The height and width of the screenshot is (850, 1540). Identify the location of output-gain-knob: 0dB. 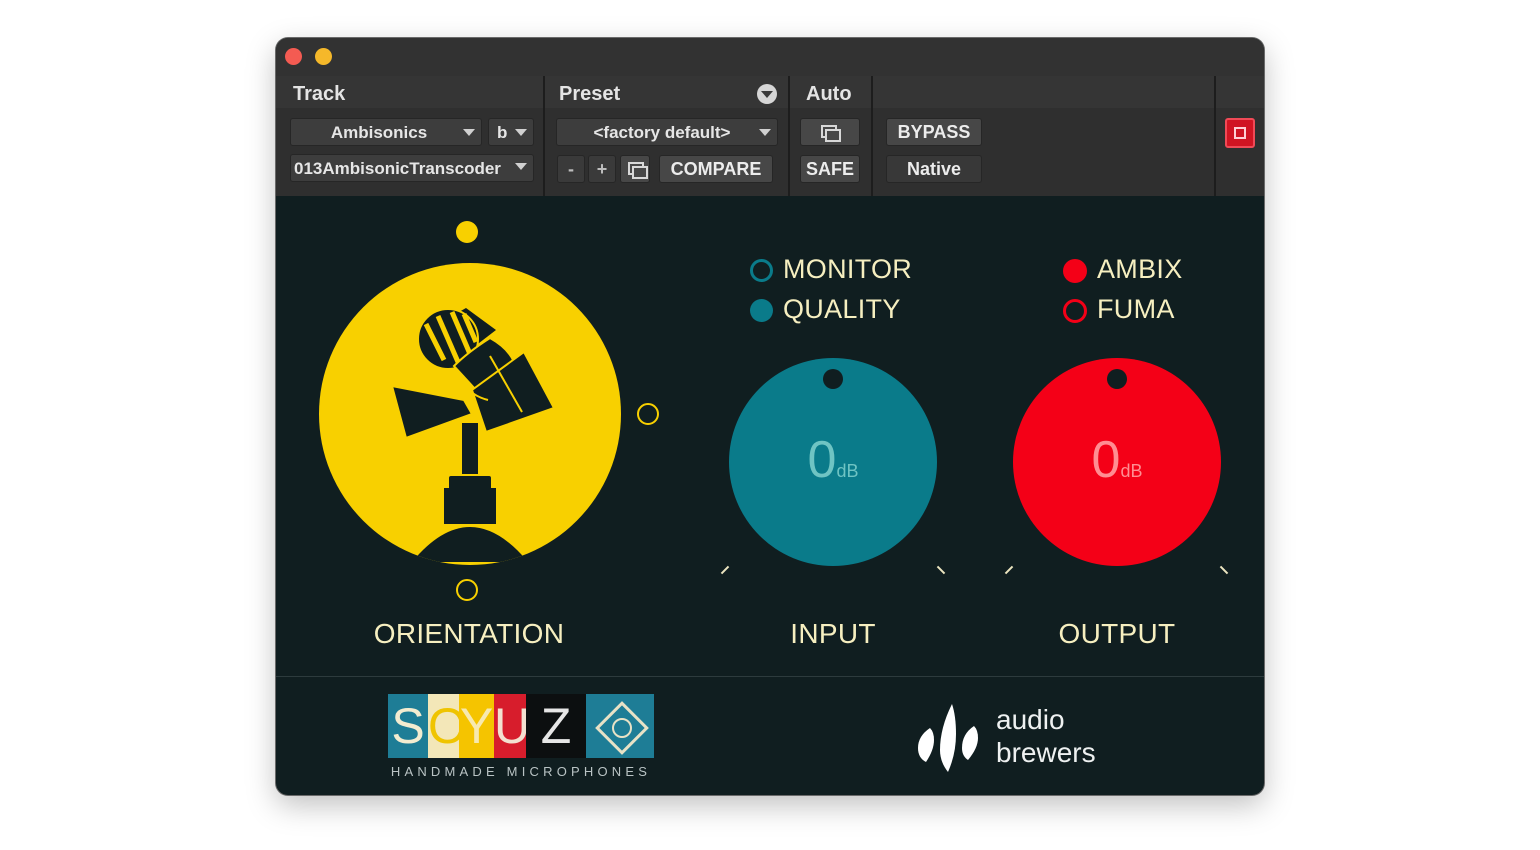
(1117, 462).